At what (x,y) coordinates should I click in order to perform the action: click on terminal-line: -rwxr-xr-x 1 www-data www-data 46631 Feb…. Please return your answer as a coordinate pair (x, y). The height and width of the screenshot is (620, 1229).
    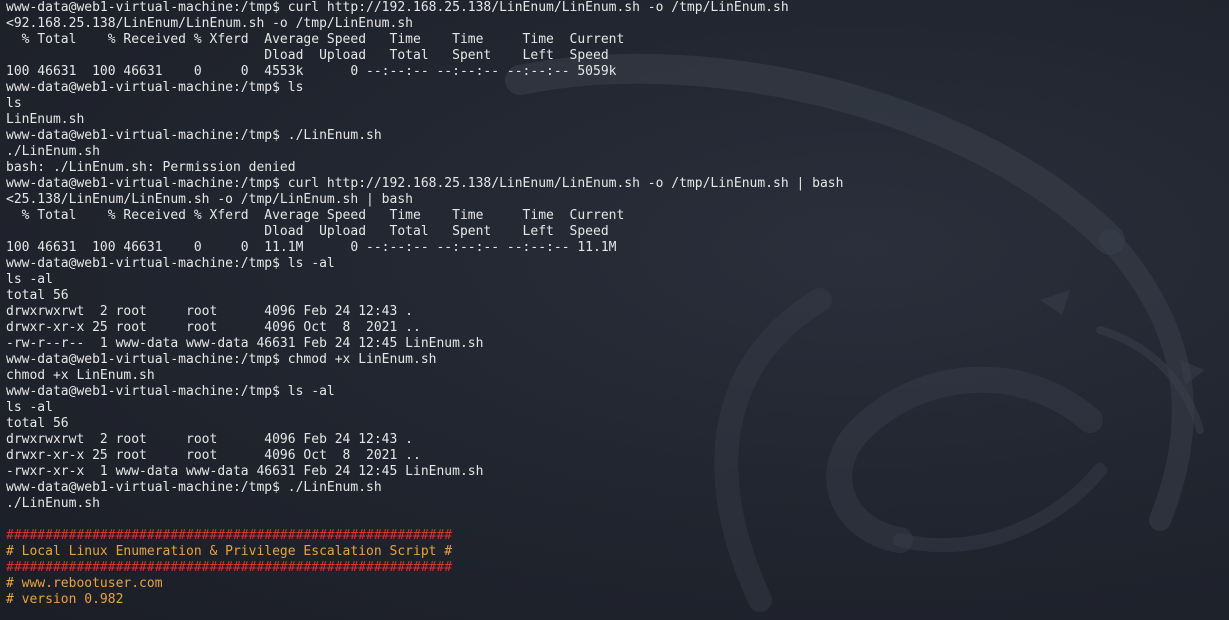
    Looking at the image, I should click on (245, 471).